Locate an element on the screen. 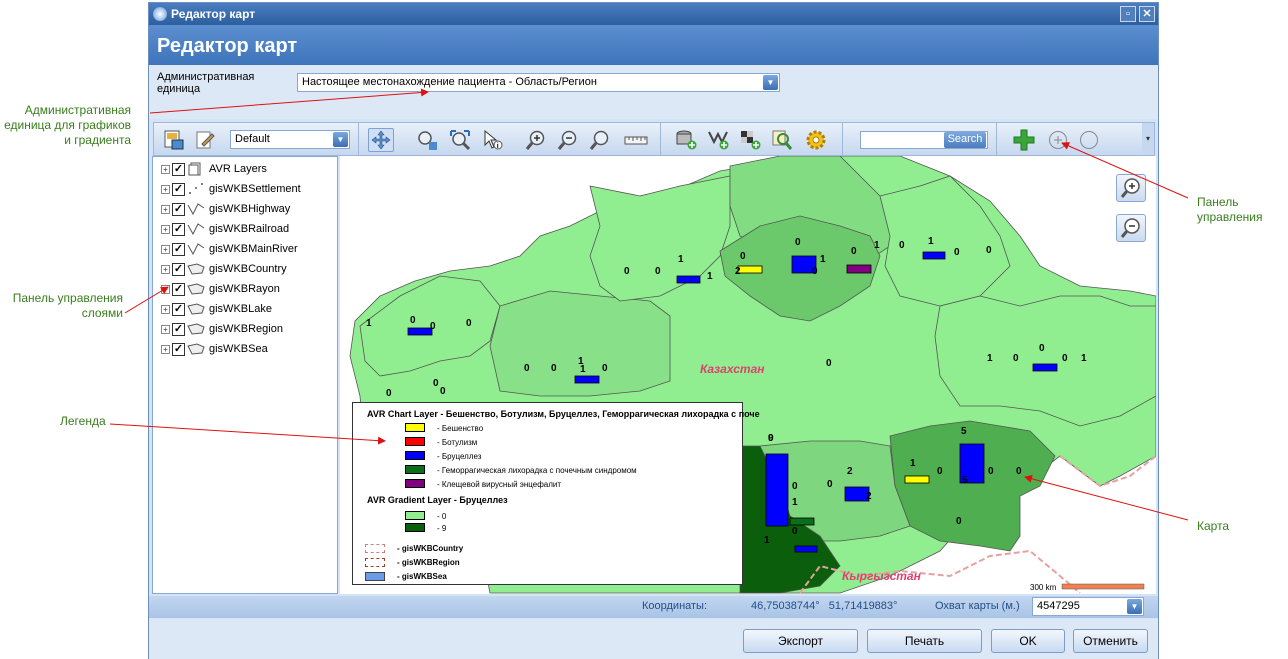 This screenshot has width=1288, height=659. legend-item-label: - Клещевой вирусный энцефалит is located at coordinates (499, 484).